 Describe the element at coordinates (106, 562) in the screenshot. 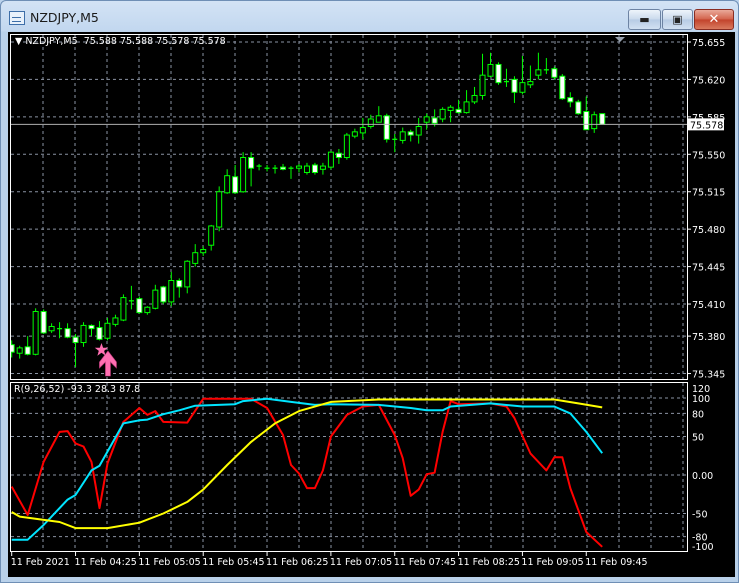

I see `time-label: 11 Feb 04:25` at that location.